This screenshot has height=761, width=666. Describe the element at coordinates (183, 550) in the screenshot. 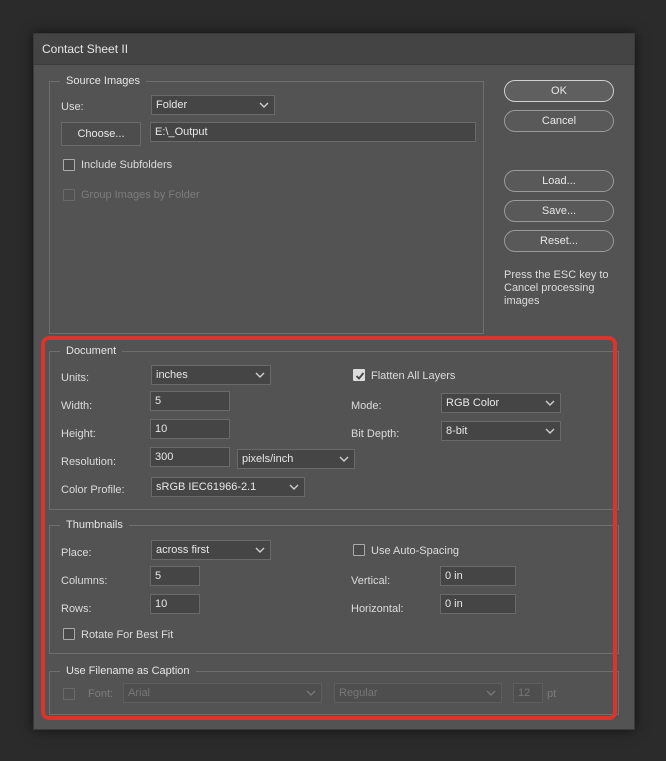

I see `place-select-value: across first` at that location.